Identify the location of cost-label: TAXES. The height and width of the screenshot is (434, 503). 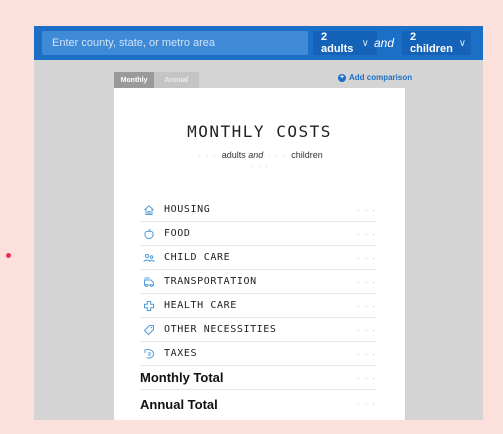
(181, 353).